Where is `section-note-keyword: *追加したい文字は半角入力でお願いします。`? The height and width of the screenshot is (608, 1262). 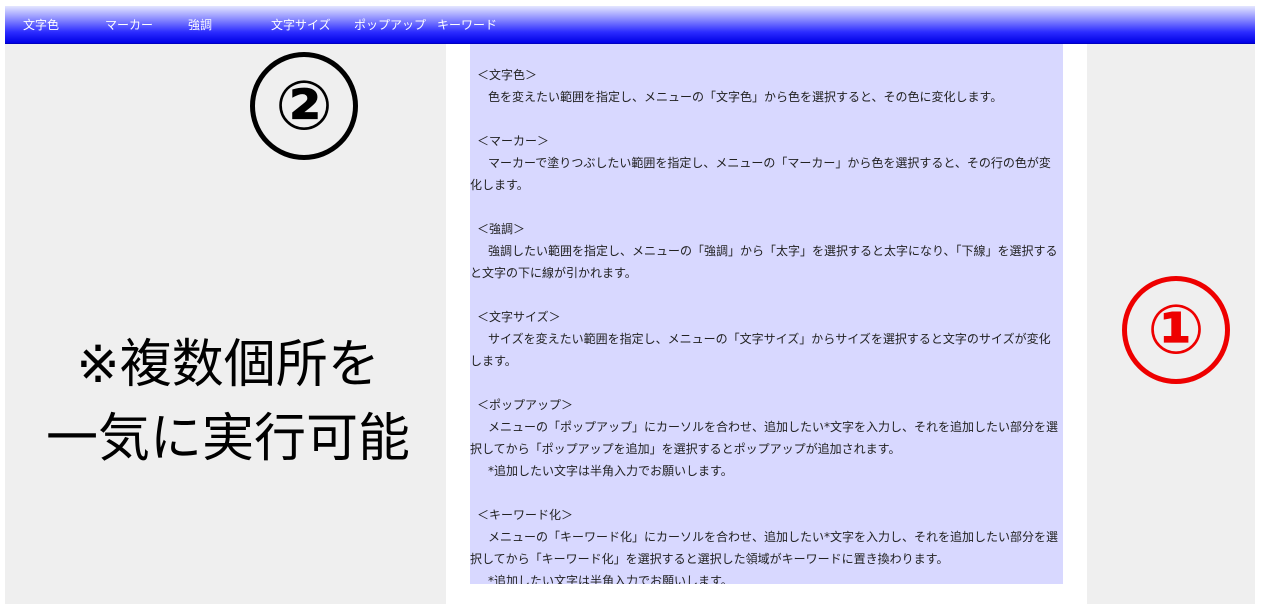 section-note-keyword: *追加したい文字は半角入力でお願いします。 is located at coordinates (610, 579).